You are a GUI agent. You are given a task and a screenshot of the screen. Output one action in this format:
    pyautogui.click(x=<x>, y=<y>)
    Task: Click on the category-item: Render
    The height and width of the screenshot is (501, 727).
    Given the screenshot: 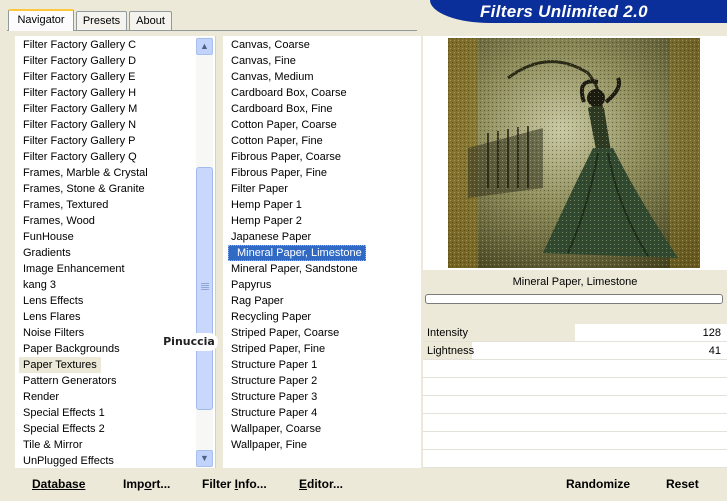 What is the action you would take?
    pyautogui.click(x=115, y=397)
    